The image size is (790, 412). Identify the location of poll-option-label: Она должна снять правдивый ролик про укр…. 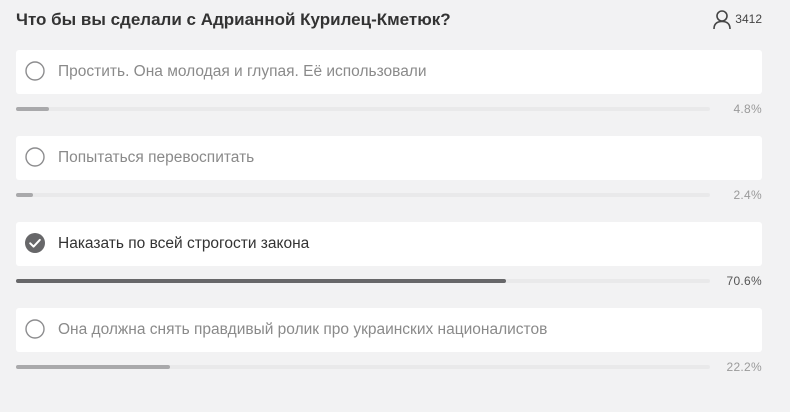
(303, 329).